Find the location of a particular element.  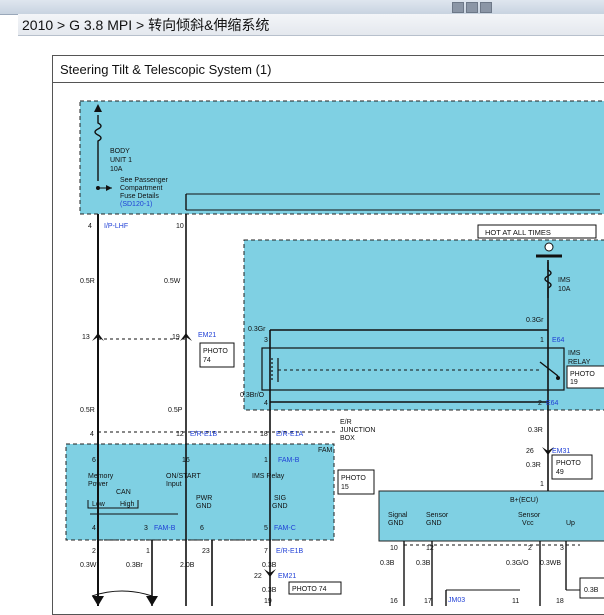

pin-label: 11 is located at coordinates (515, 601).